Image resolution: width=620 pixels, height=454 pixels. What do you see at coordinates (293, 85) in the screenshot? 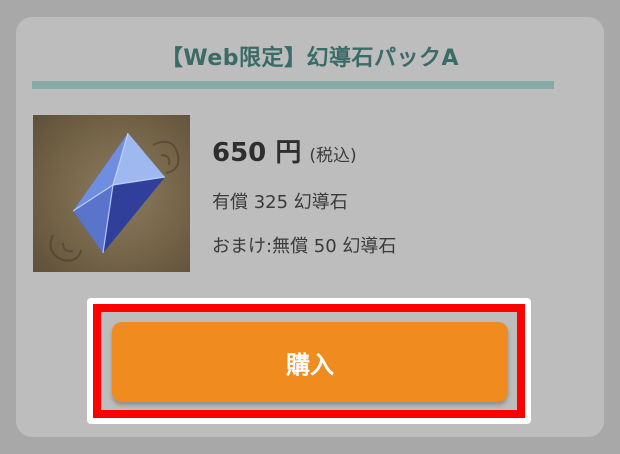
I see `title-divider` at bounding box center [293, 85].